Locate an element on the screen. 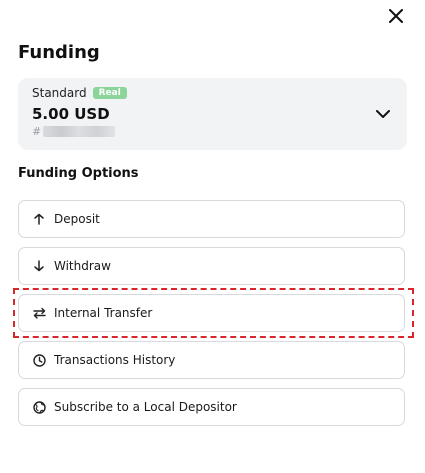  funding-options-title: Funding Options is located at coordinates (78, 173).